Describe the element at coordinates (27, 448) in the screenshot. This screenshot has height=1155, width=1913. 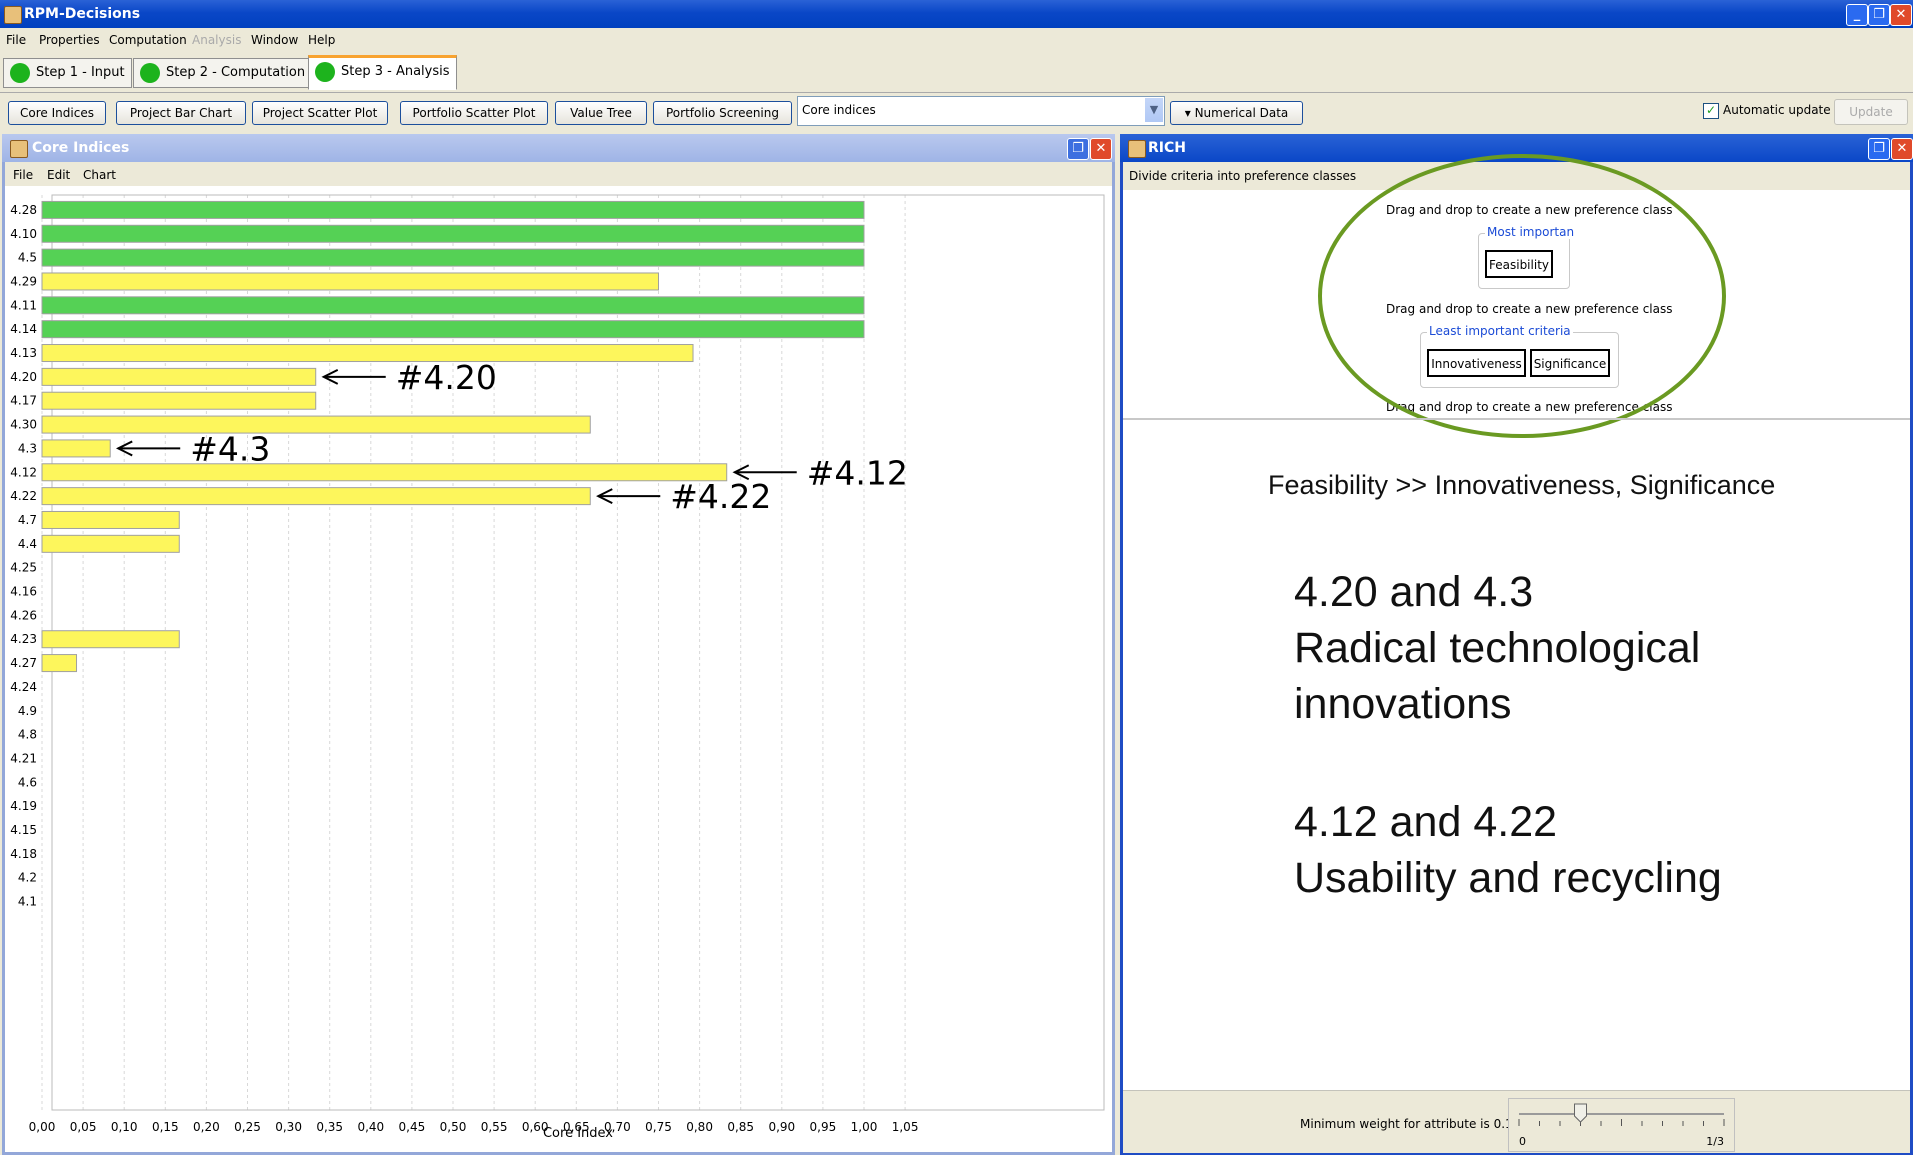
I see `y-tick-label: 4.3` at that location.